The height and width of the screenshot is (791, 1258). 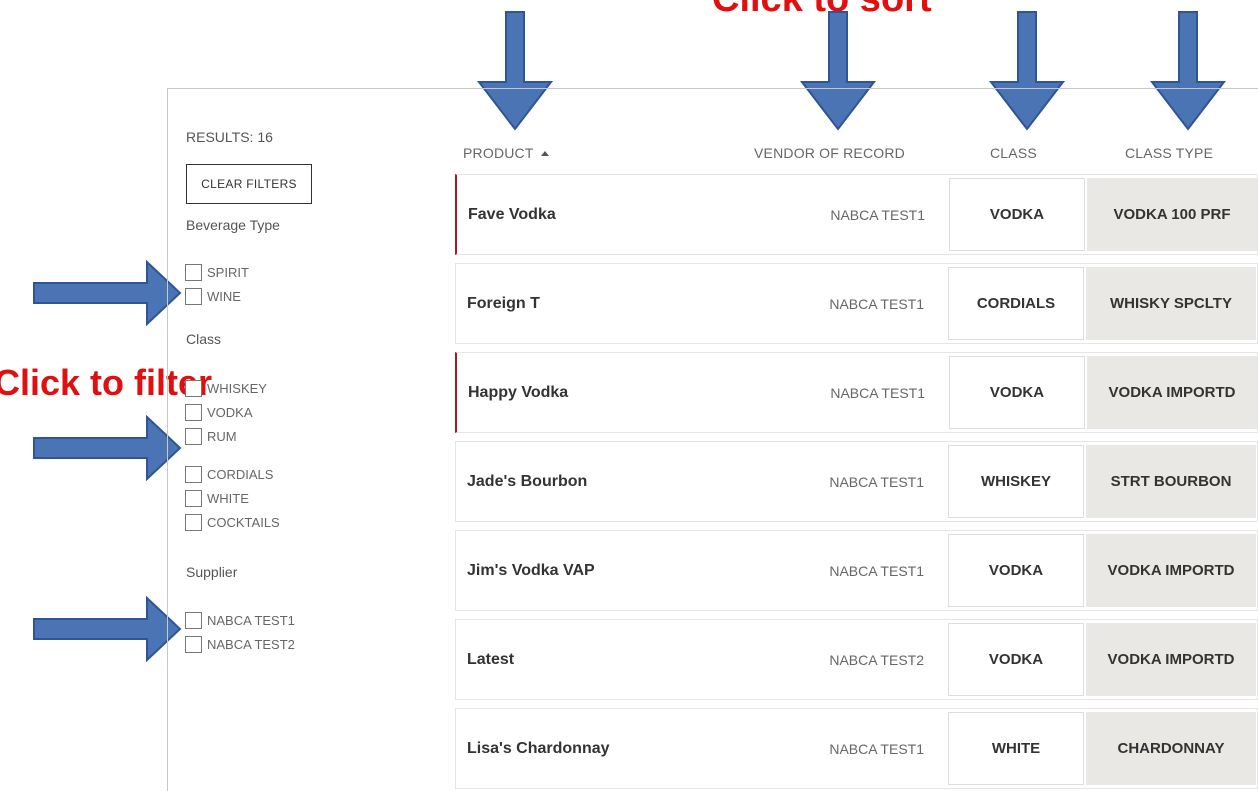 I want to click on class-type-cell: STRT BOURBON, so click(x=1171, y=481).